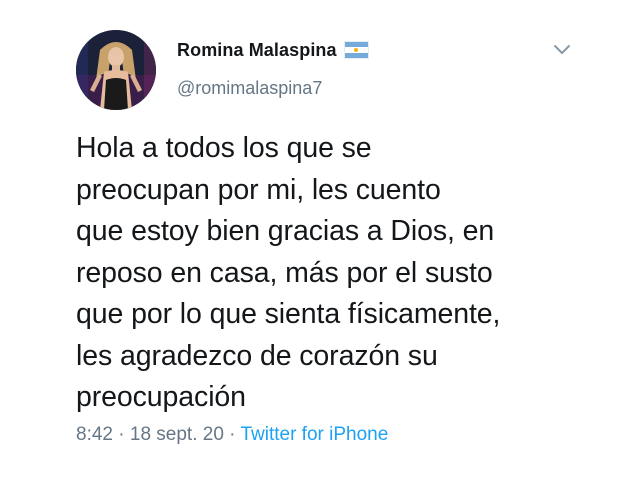 This screenshot has height=481, width=642. Describe the element at coordinates (257, 50) in the screenshot. I see `author-display-name: Romina Malaspina` at that location.